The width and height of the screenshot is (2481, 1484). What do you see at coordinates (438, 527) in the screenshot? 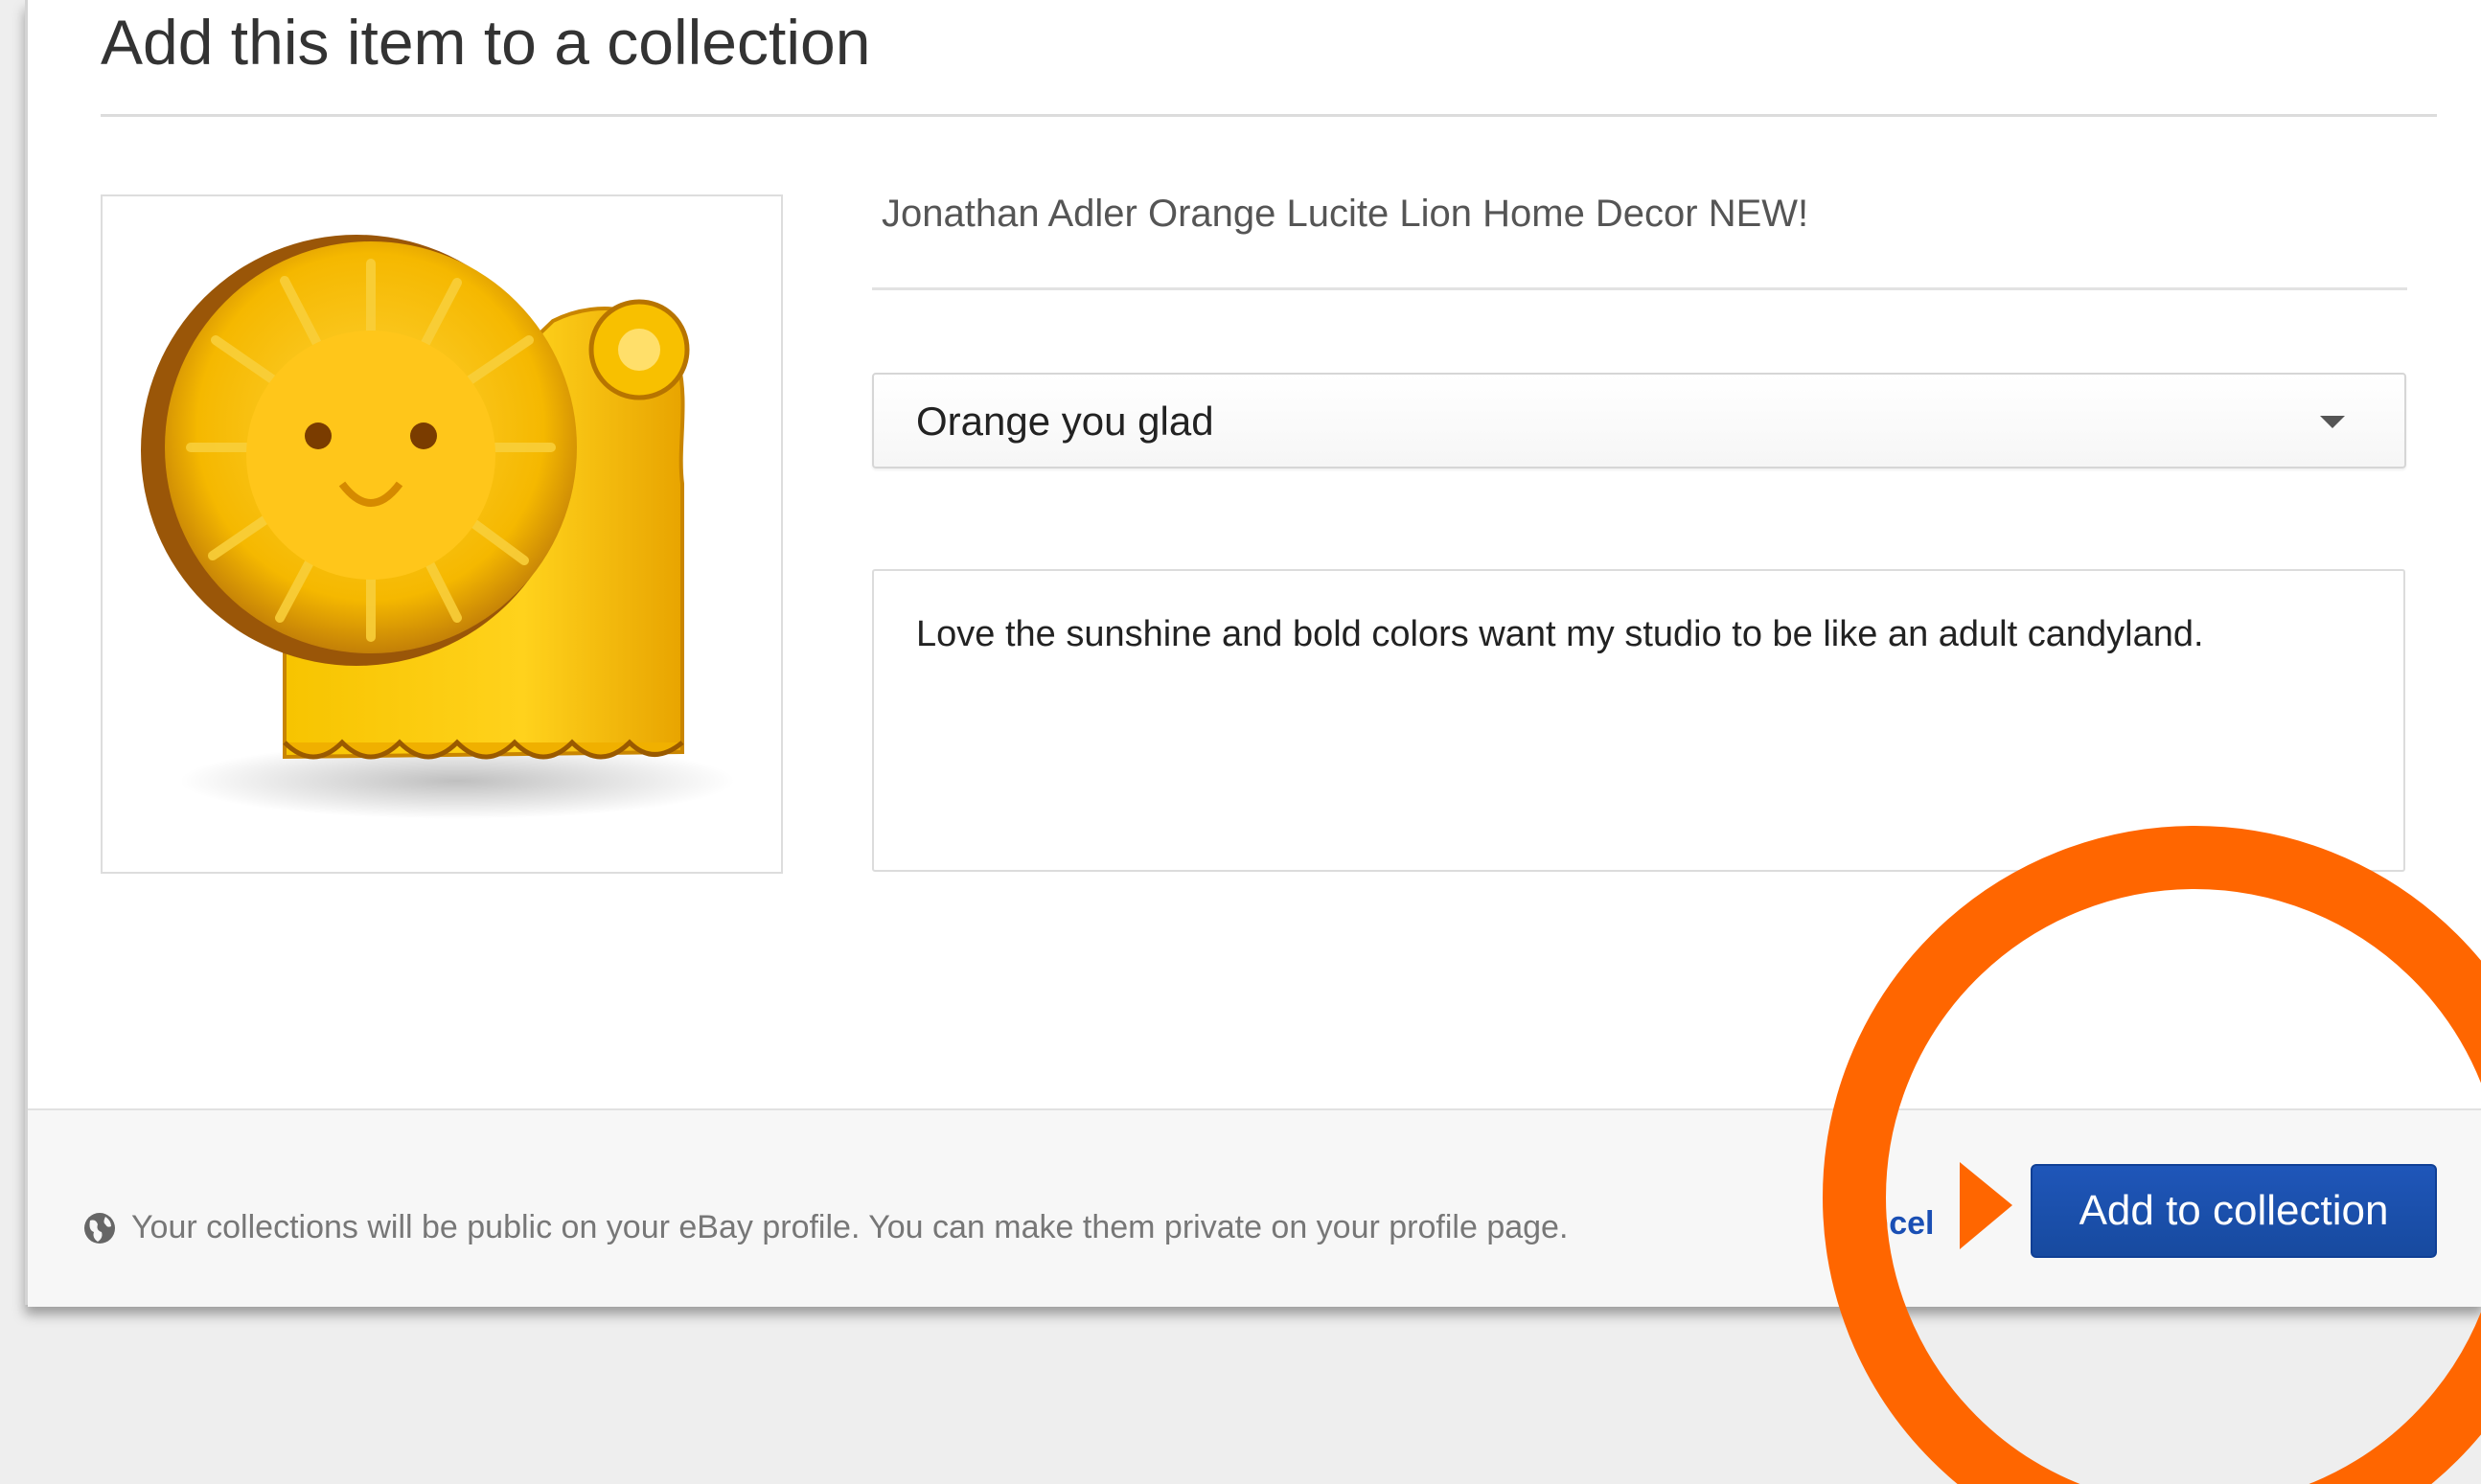
I see `lion-figurine-image` at bounding box center [438, 527].